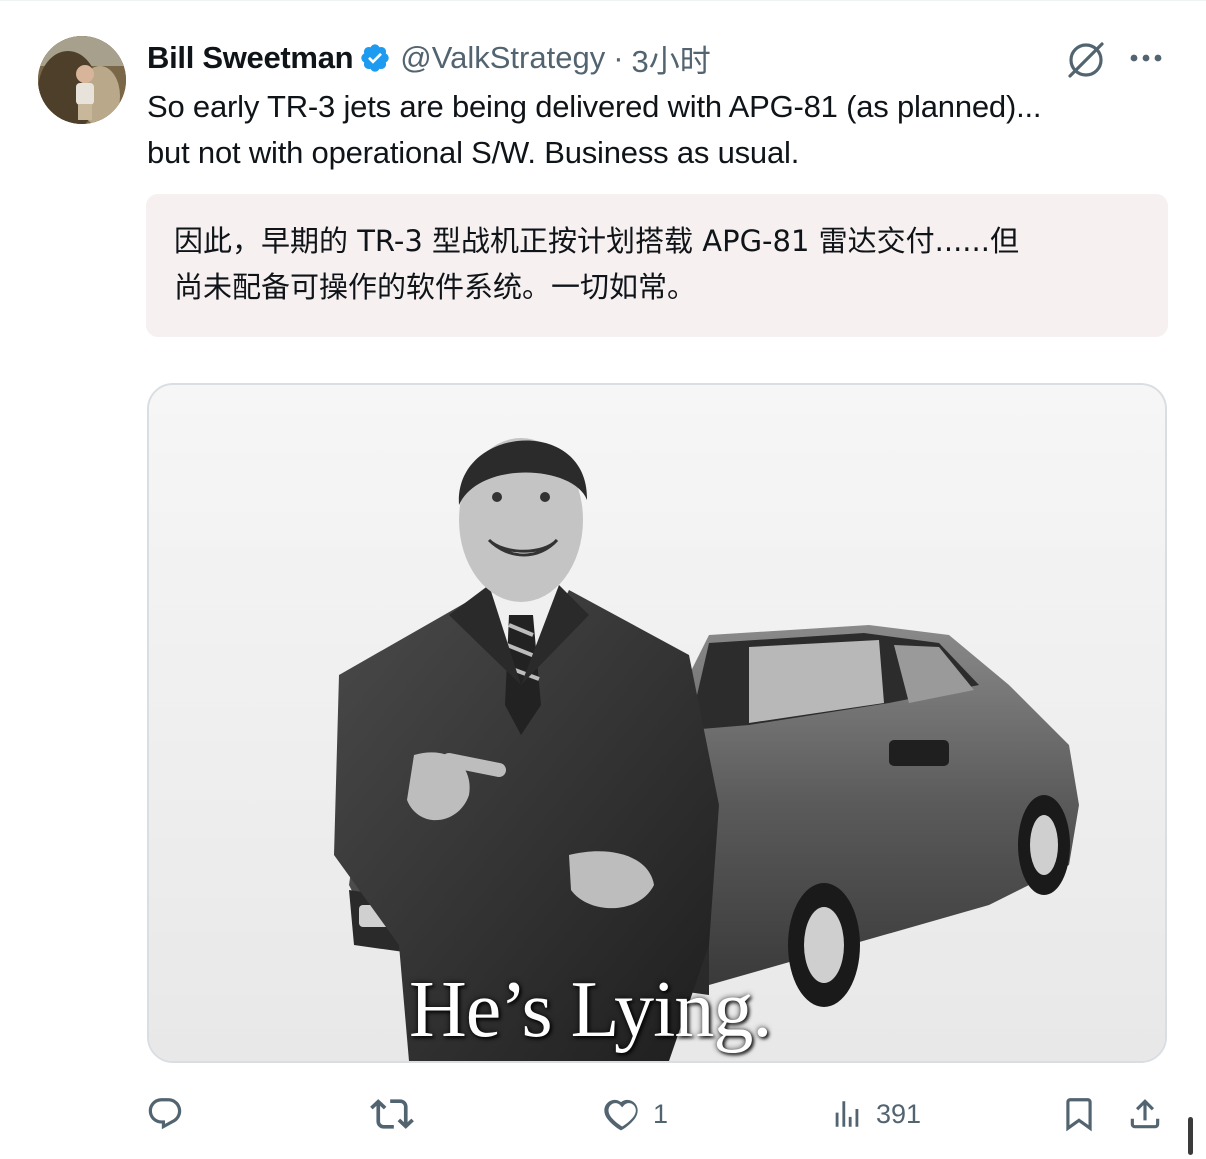  I want to click on tweet-header: Bill Sweetman @ValkStrategy · 3小时, so click(429, 58).